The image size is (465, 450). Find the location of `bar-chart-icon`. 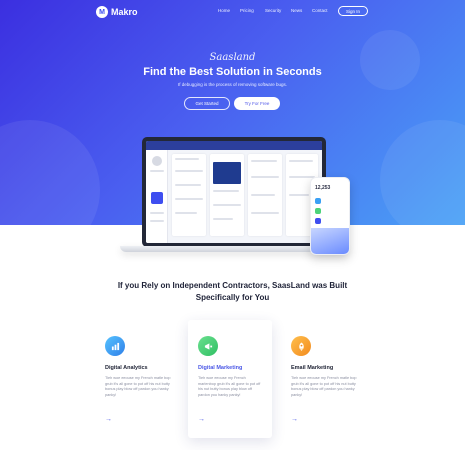

bar-chart-icon is located at coordinates (115, 346).